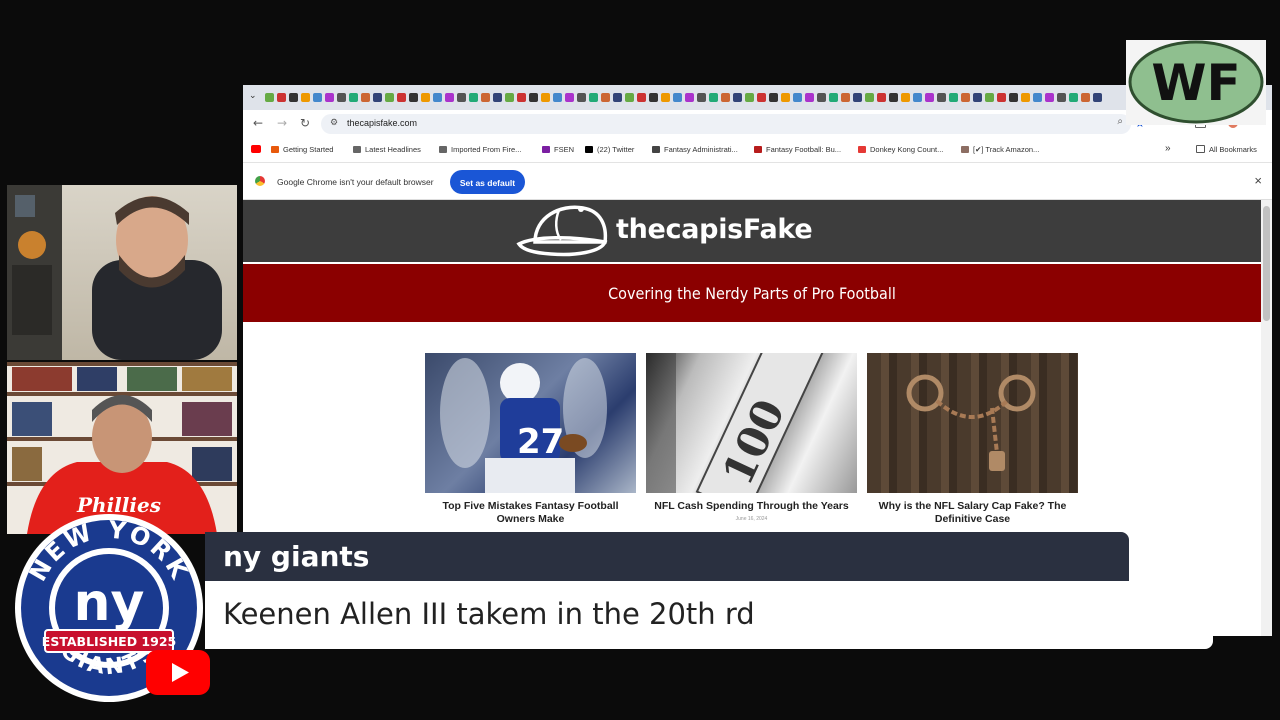 The image size is (1280, 720). Describe the element at coordinates (563, 230) in the screenshot. I see `cap-logo-icon` at that location.